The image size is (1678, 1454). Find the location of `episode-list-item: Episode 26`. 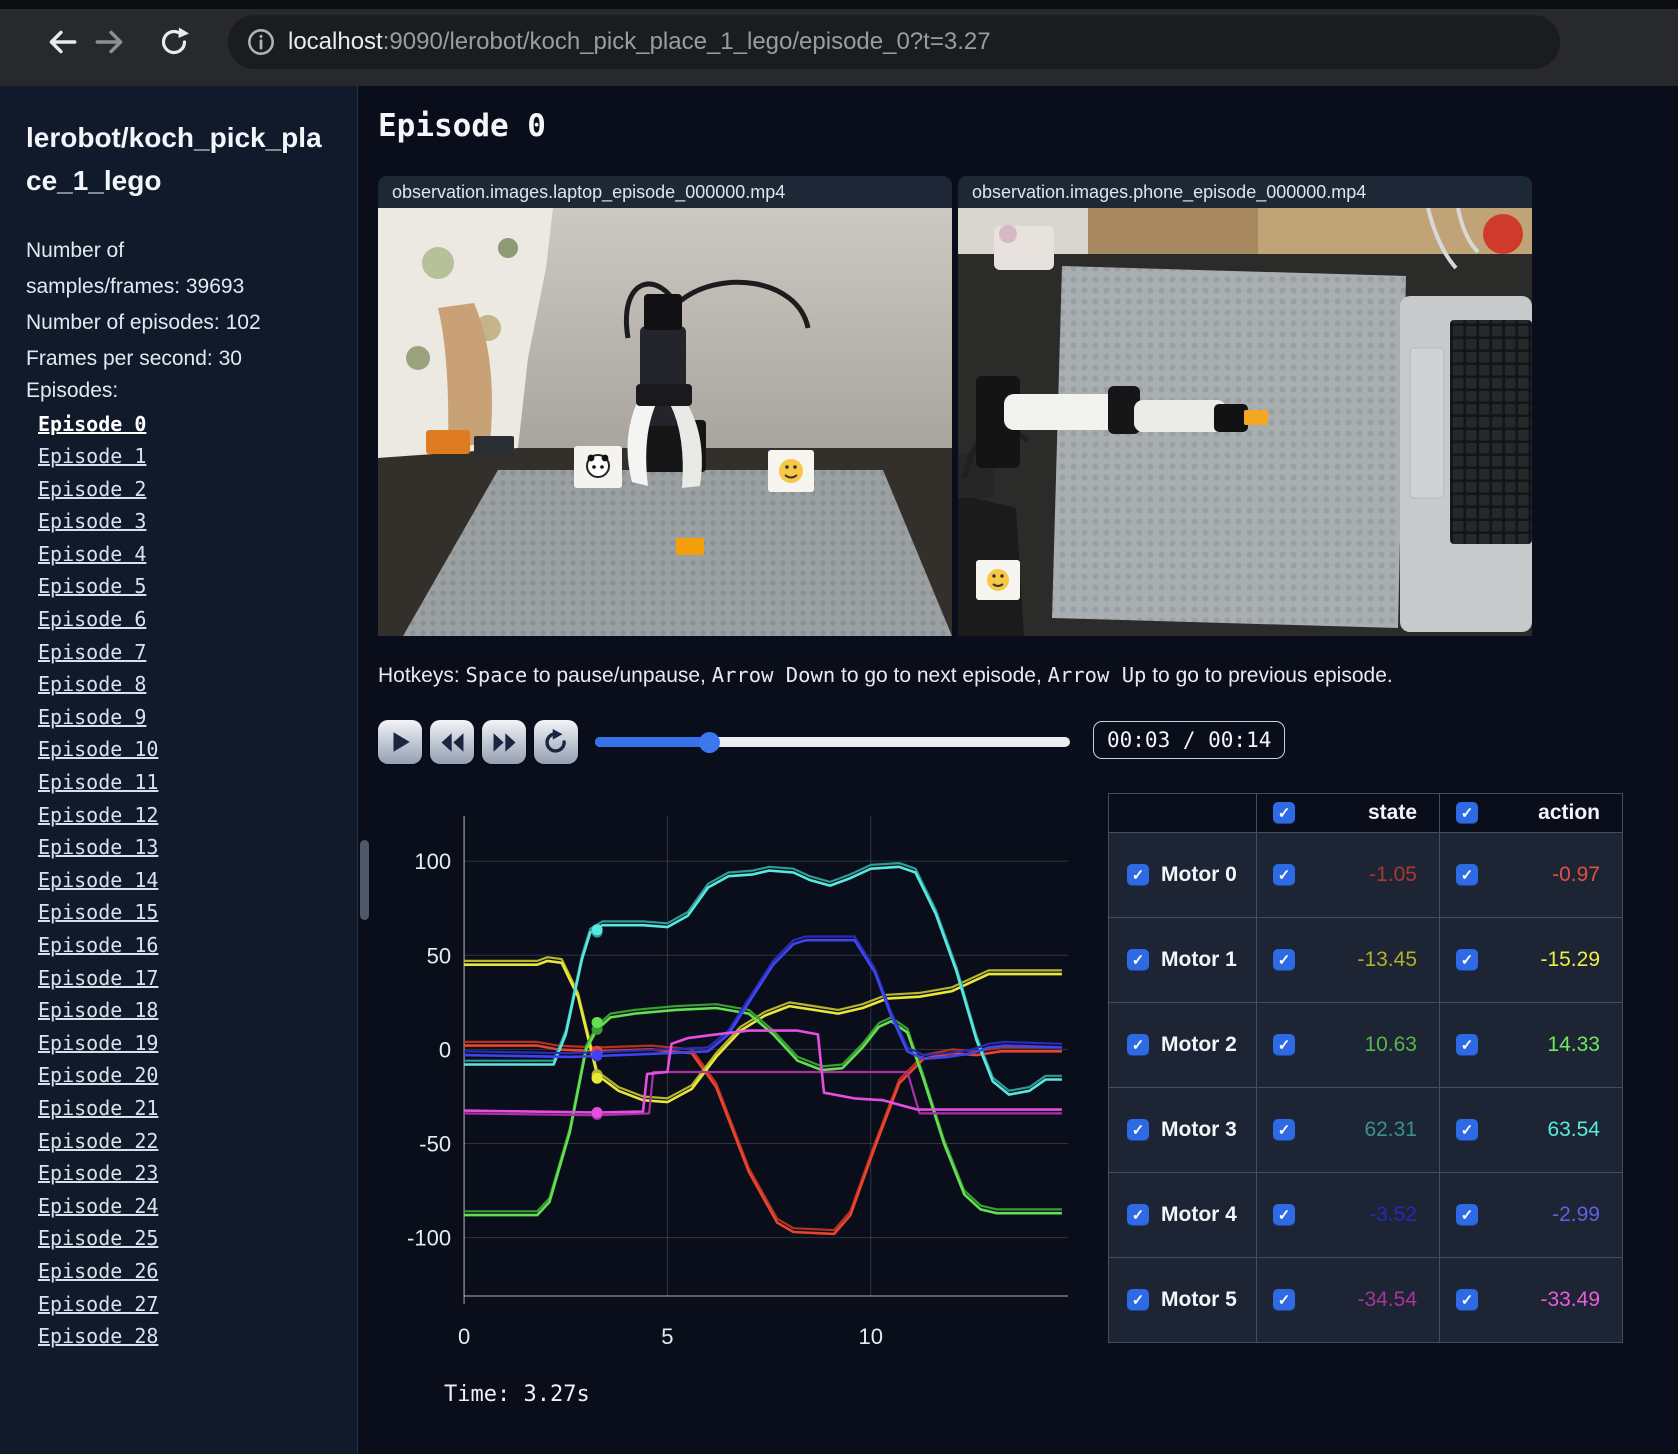

episode-list-item: Episode 26 is located at coordinates (197, 1271).